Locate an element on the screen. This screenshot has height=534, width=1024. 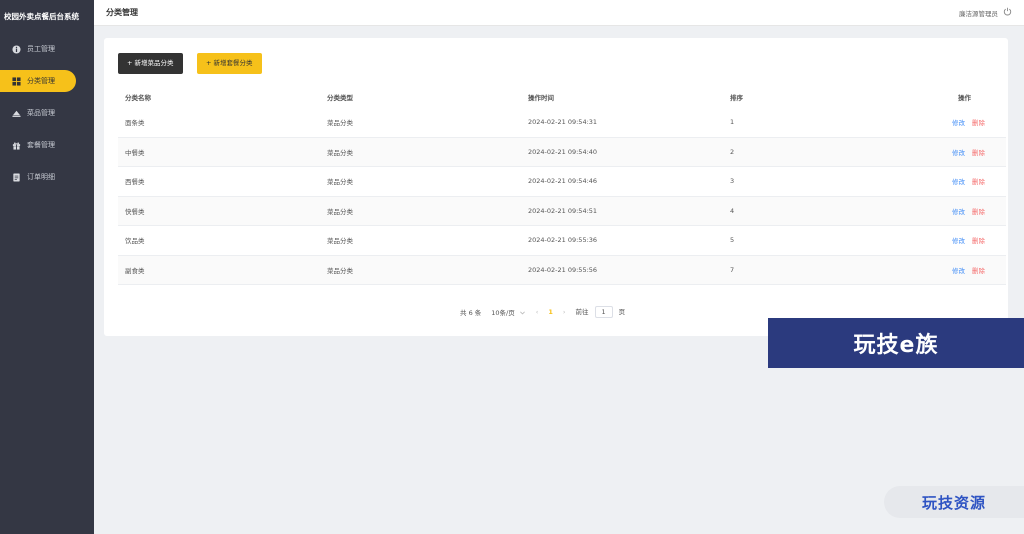
watermark-corner-text: 玩技资源 is located at coordinates (953, 502).